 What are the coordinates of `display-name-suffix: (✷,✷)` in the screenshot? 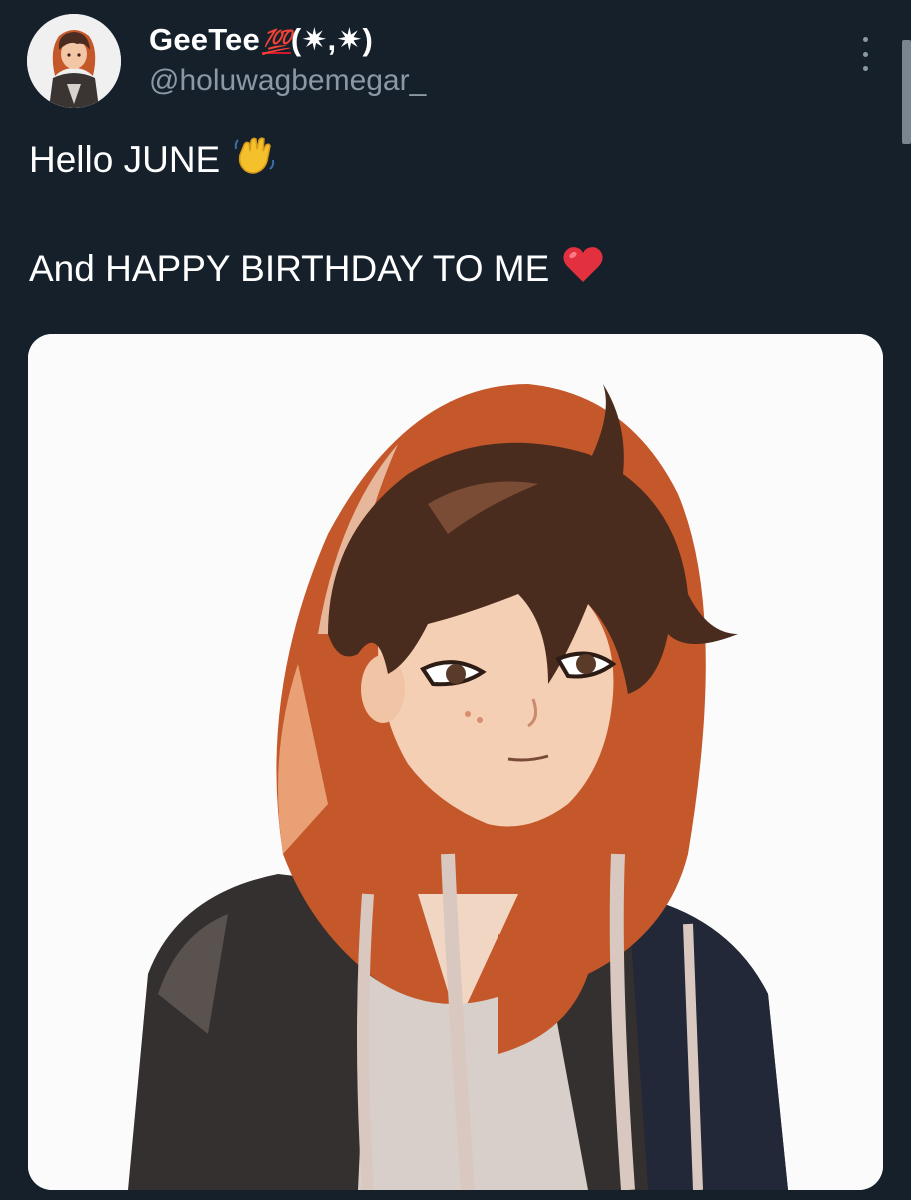 It's located at (332, 39).